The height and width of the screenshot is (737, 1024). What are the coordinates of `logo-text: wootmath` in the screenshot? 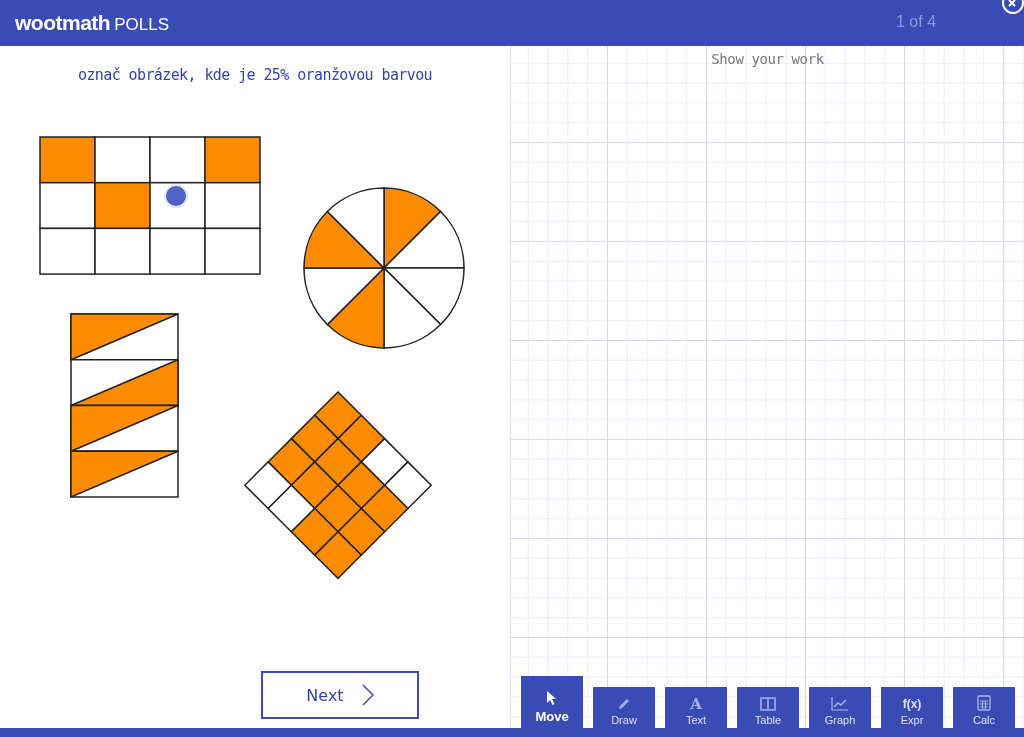 It's located at (63, 23).